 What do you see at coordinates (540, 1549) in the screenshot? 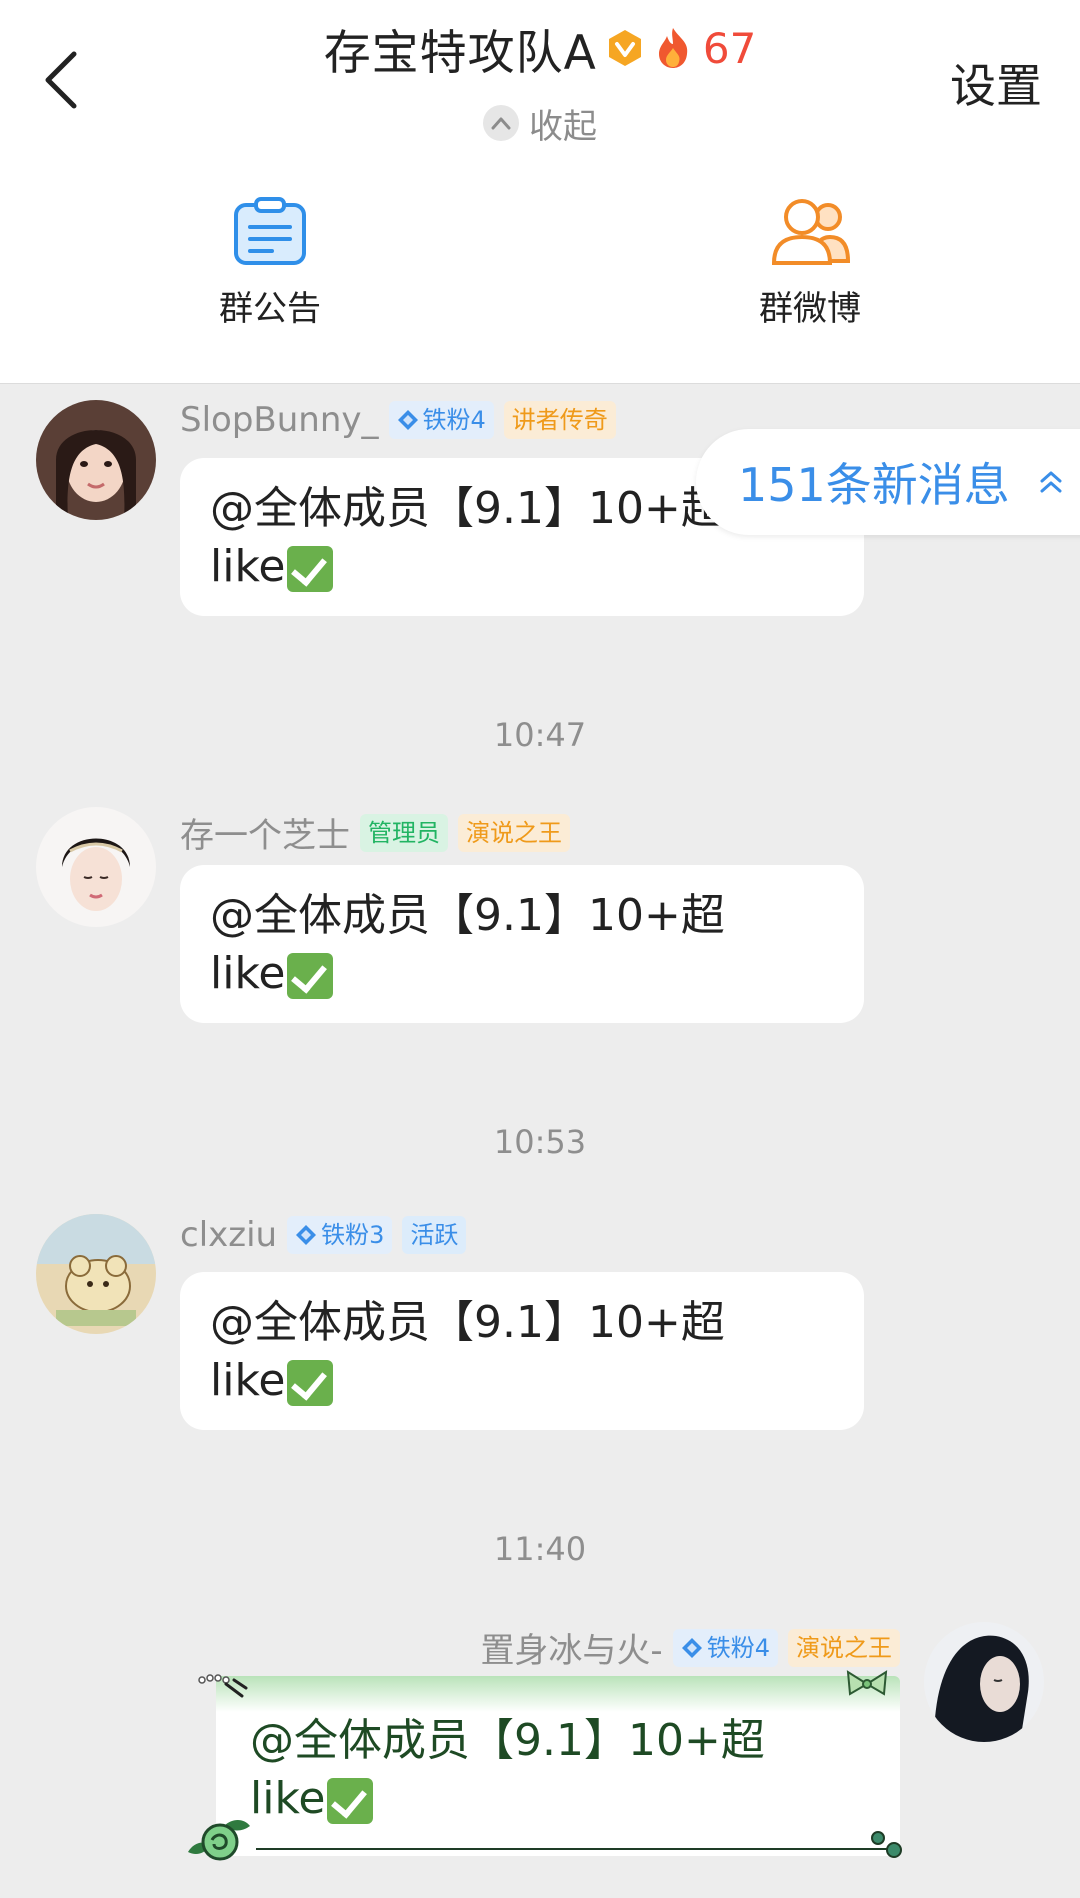
I see `timestamp: 11:40` at bounding box center [540, 1549].